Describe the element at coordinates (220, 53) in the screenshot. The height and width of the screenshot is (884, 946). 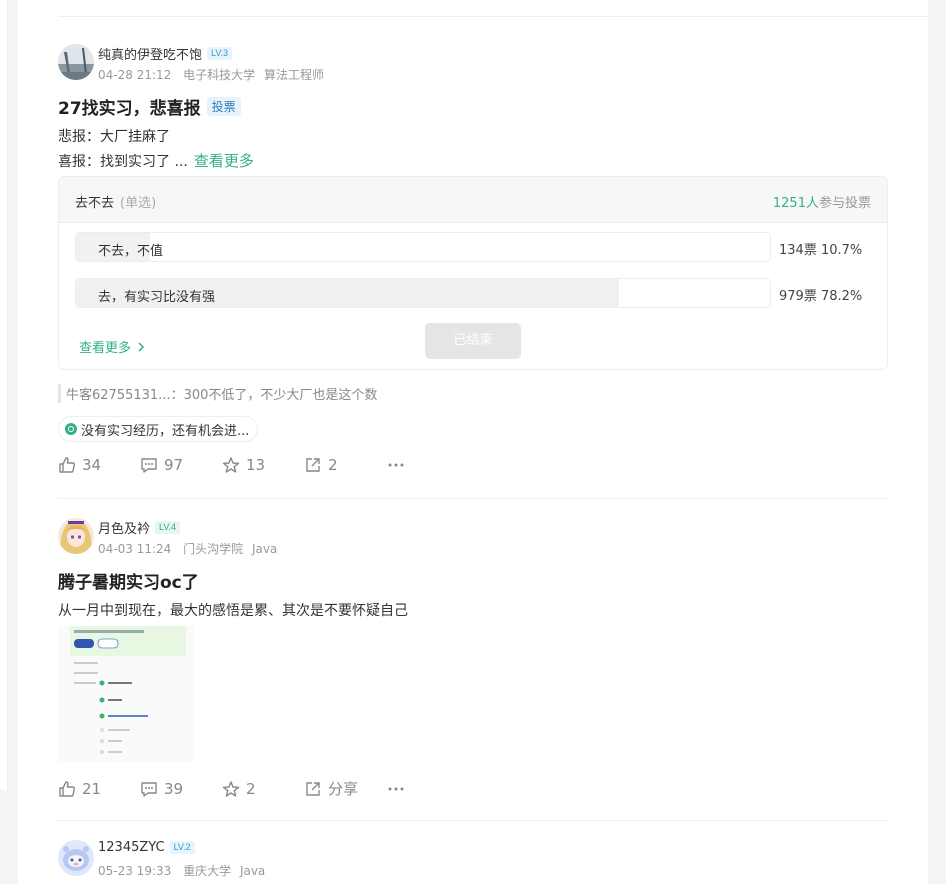
I see `level-badge: LV.3` at that location.